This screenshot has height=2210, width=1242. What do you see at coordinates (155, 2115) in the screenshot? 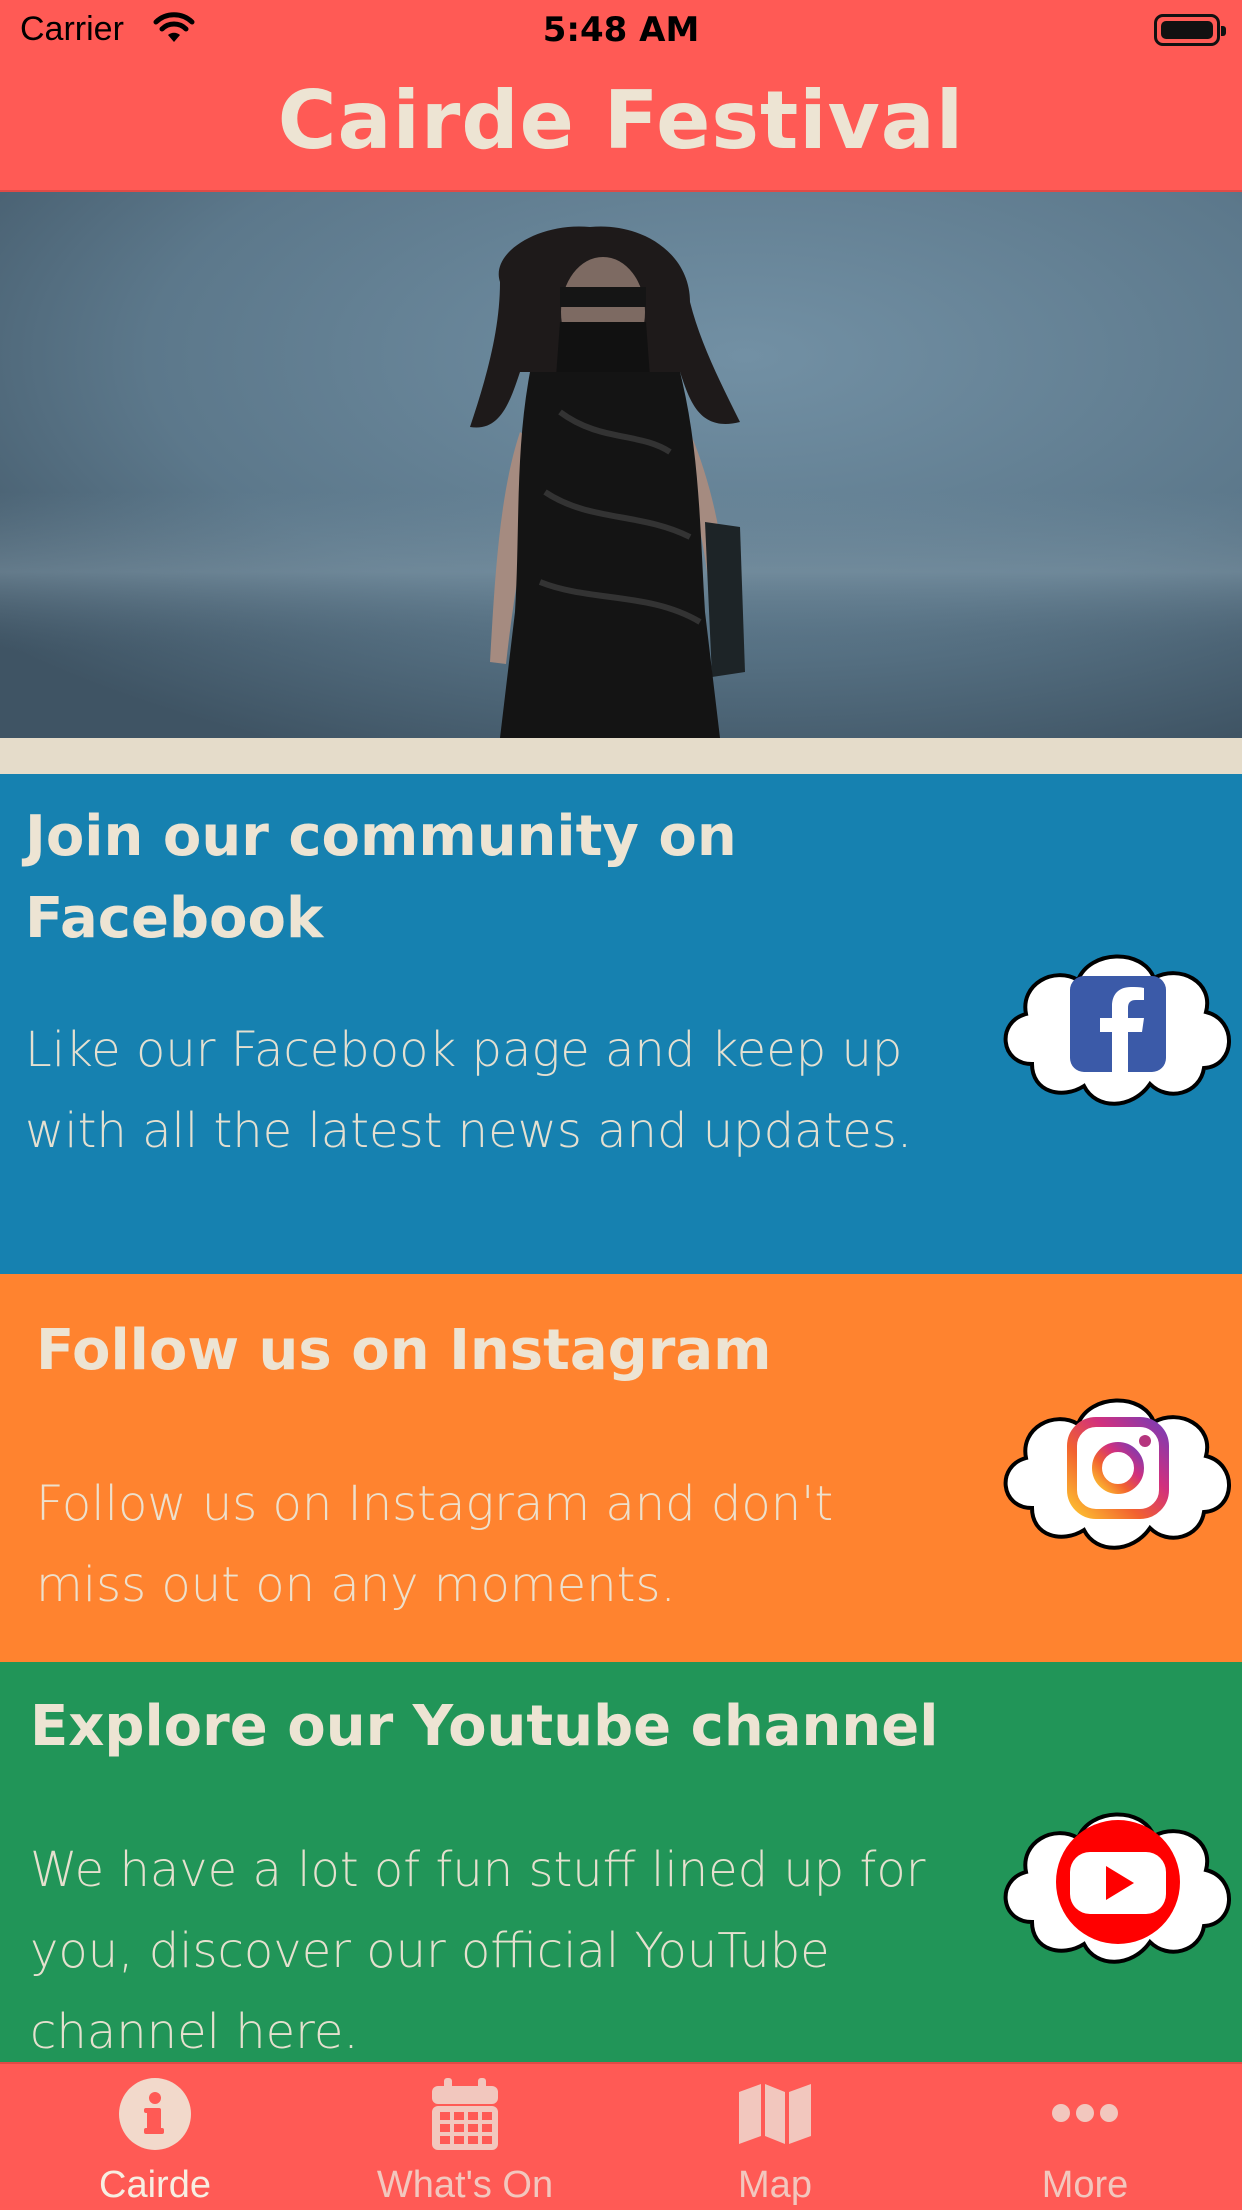
I see `info-icon` at bounding box center [155, 2115].